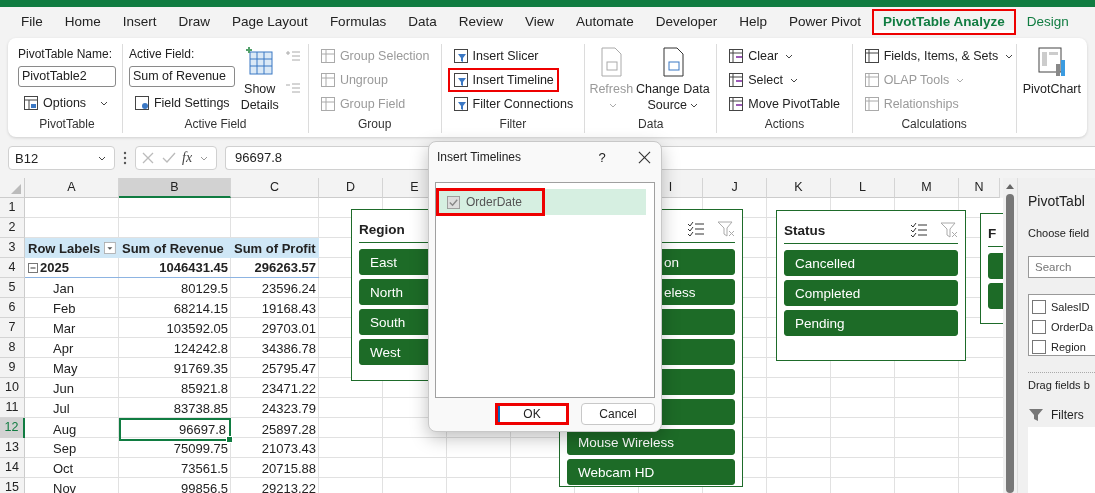 The width and height of the screenshot is (1095, 493). What do you see at coordinates (63, 288) in the screenshot?
I see `row-label: Jan` at bounding box center [63, 288].